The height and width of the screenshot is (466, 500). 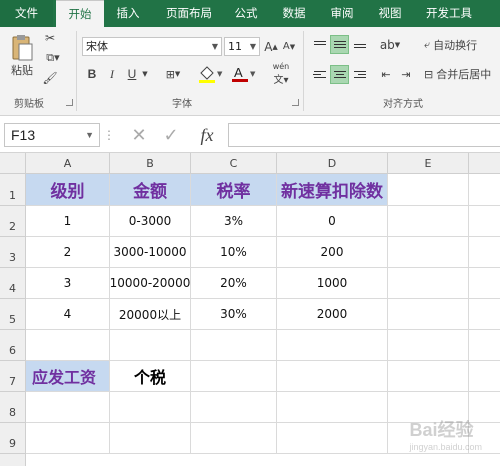 I want to click on copy-icon: ⧉▾, so click(x=53, y=58).